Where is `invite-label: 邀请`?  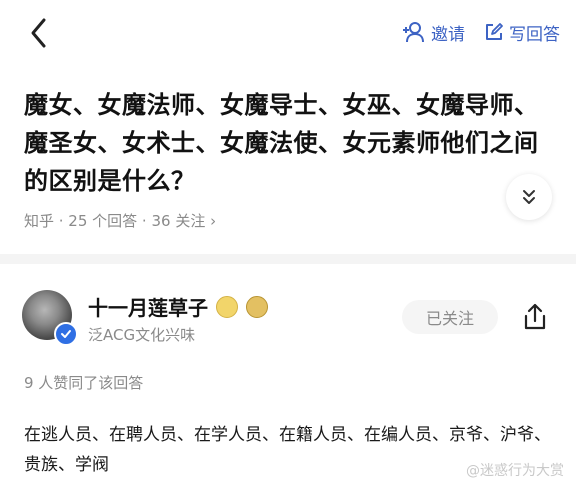 invite-label: 邀请 is located at coordinates (448, 34).